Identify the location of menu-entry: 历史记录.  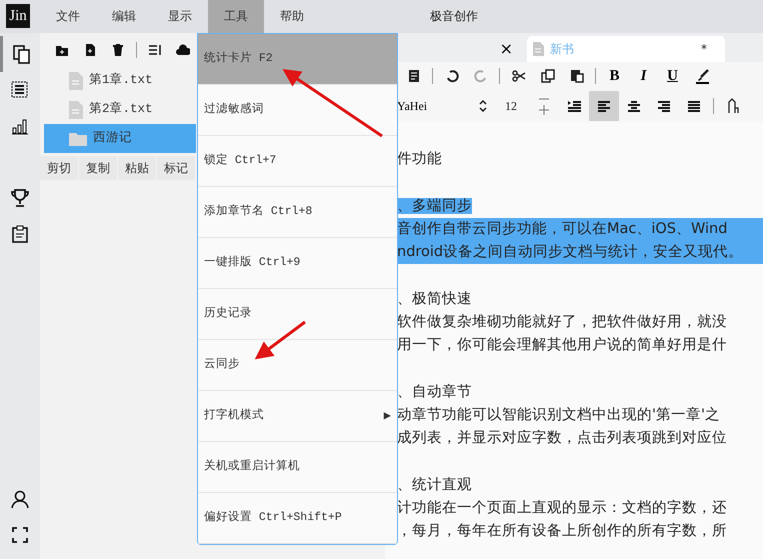
(297, 314).